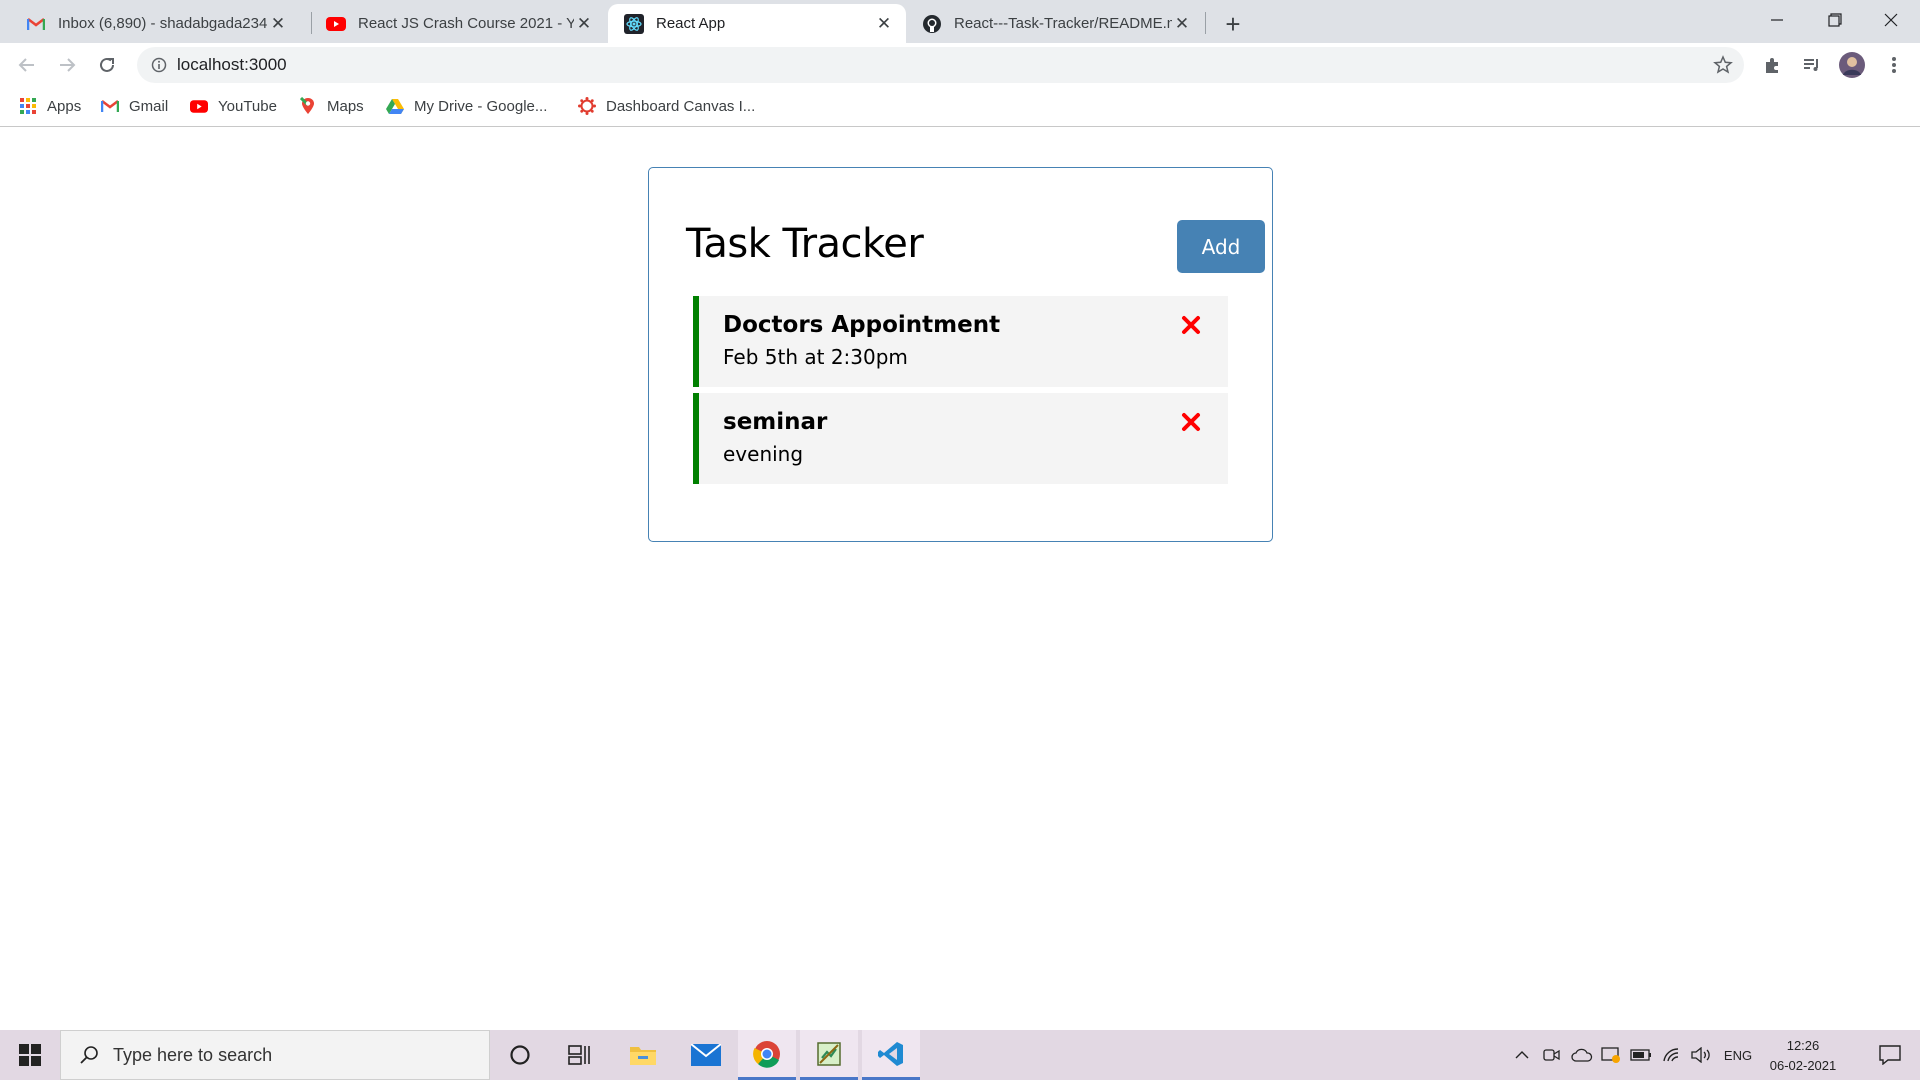  I want to click on task-title: seminar, so click(775, 422).